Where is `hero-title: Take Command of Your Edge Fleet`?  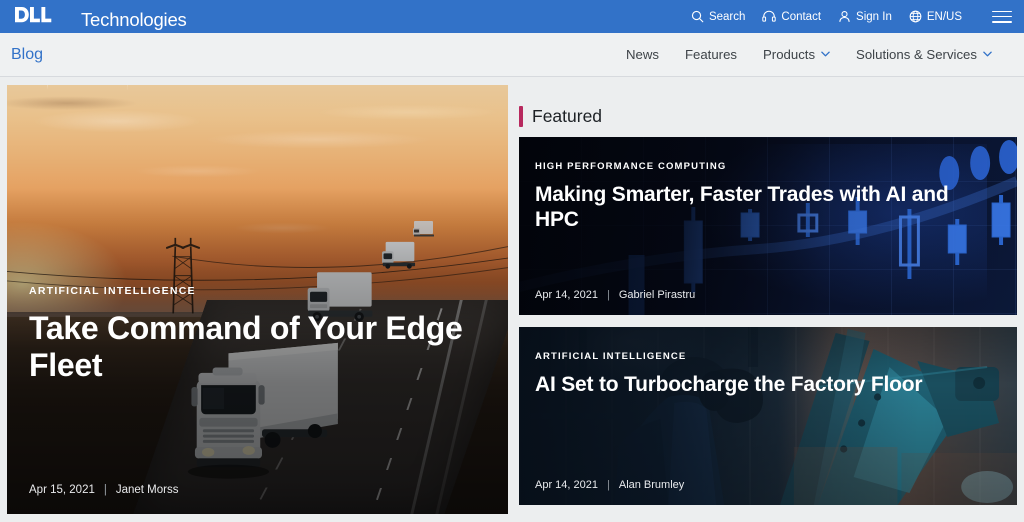 hero-title: Take Command of Your Edge Fleet is located at coordinates (246, 347).